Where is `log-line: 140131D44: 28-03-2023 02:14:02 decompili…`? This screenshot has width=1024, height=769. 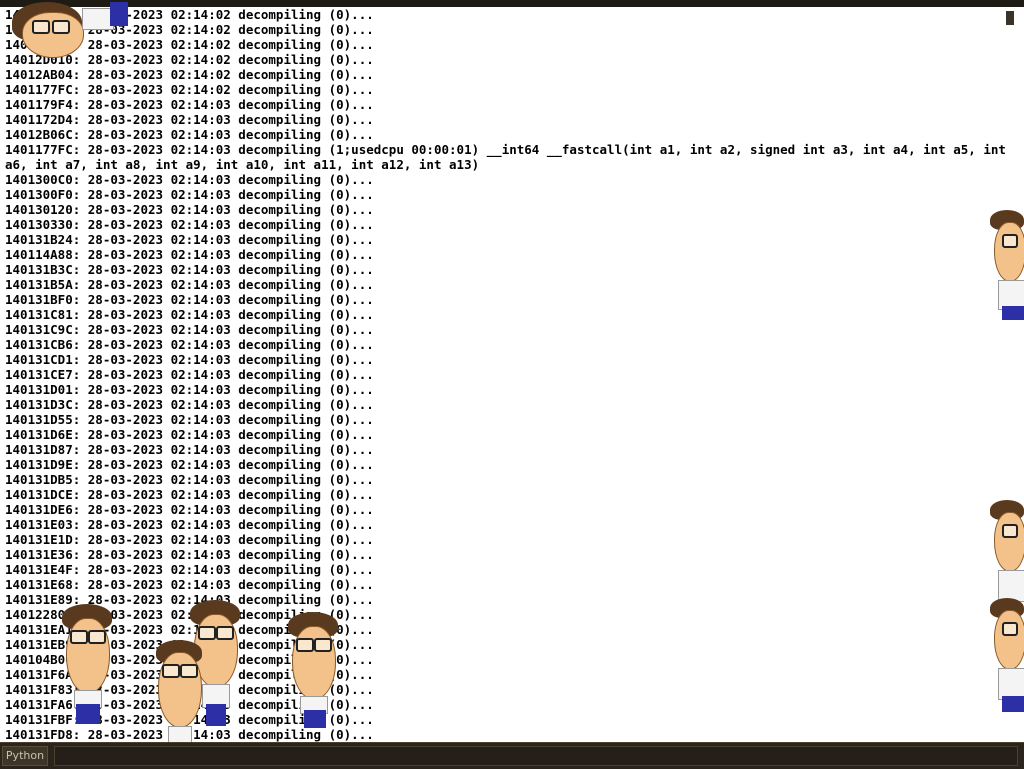
log-line: 140131D44: 28-03-2023 02:14:02 decompili… is located at coordinates (189, 44).